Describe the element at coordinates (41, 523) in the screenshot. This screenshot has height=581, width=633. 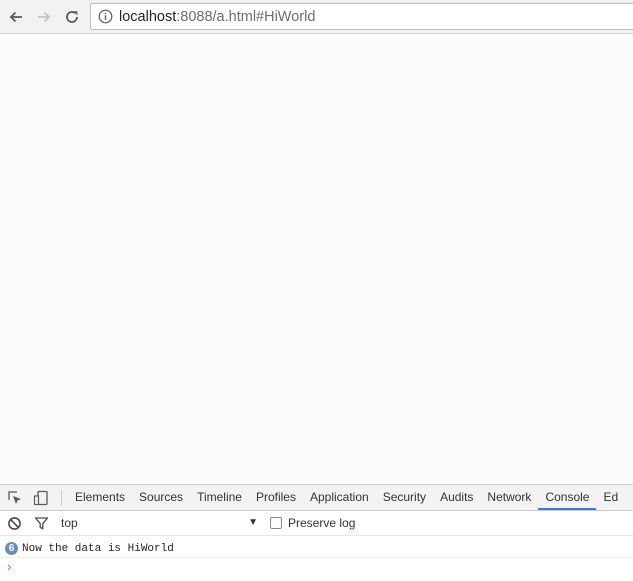
I see `filter-icon` at that location.